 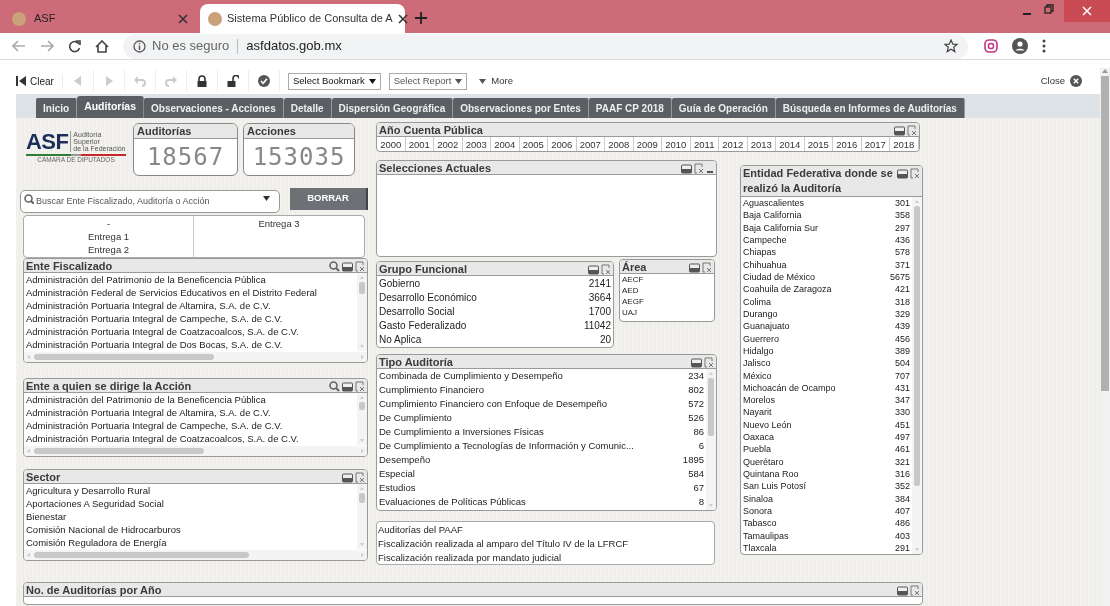 I want to click on sheet-tab: Observaciones - Acciones, so click(x=214, y=108).